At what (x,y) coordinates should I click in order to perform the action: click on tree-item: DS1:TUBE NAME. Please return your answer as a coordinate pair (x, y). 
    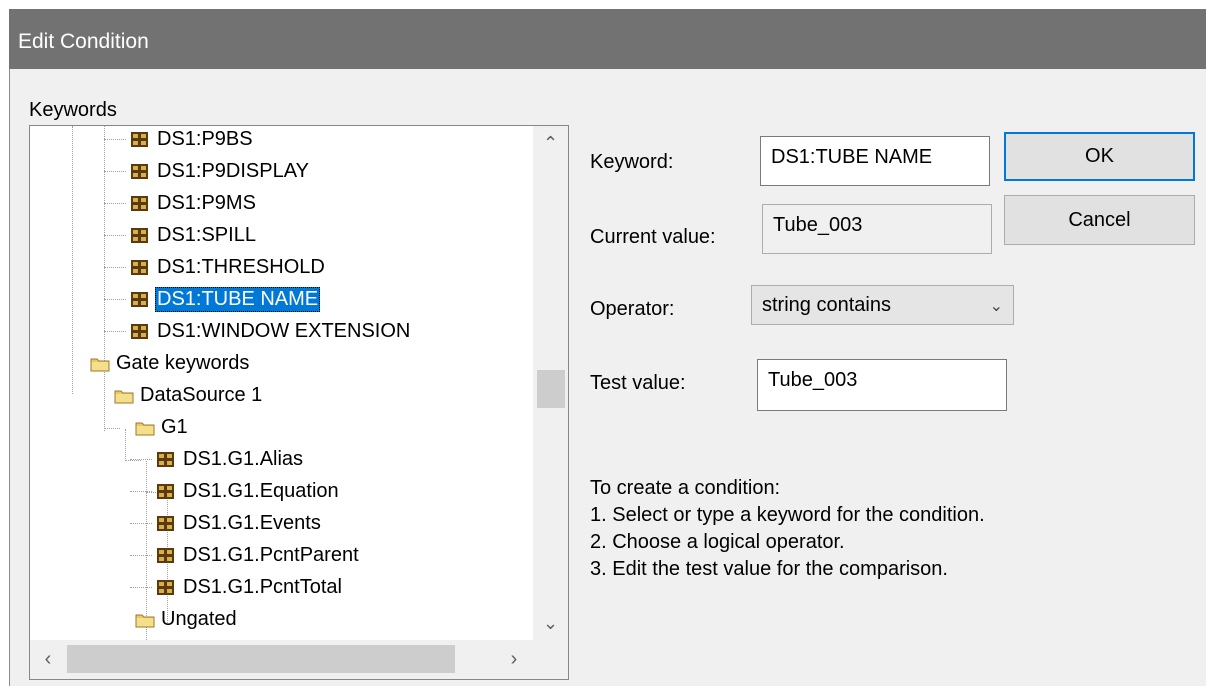
    Looking at the image, I should click on (225, 299).